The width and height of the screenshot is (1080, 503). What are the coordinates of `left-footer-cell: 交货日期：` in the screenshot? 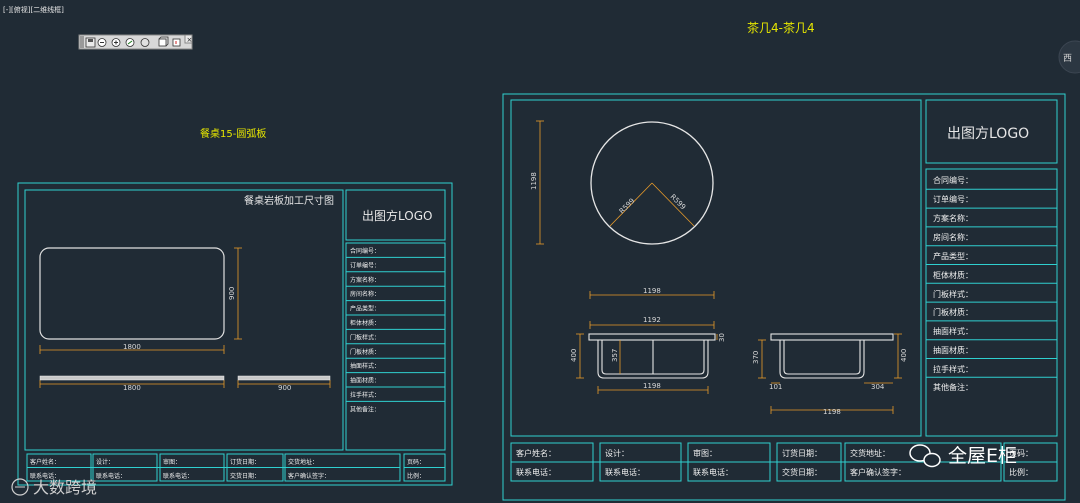 It's located at (245, 476).